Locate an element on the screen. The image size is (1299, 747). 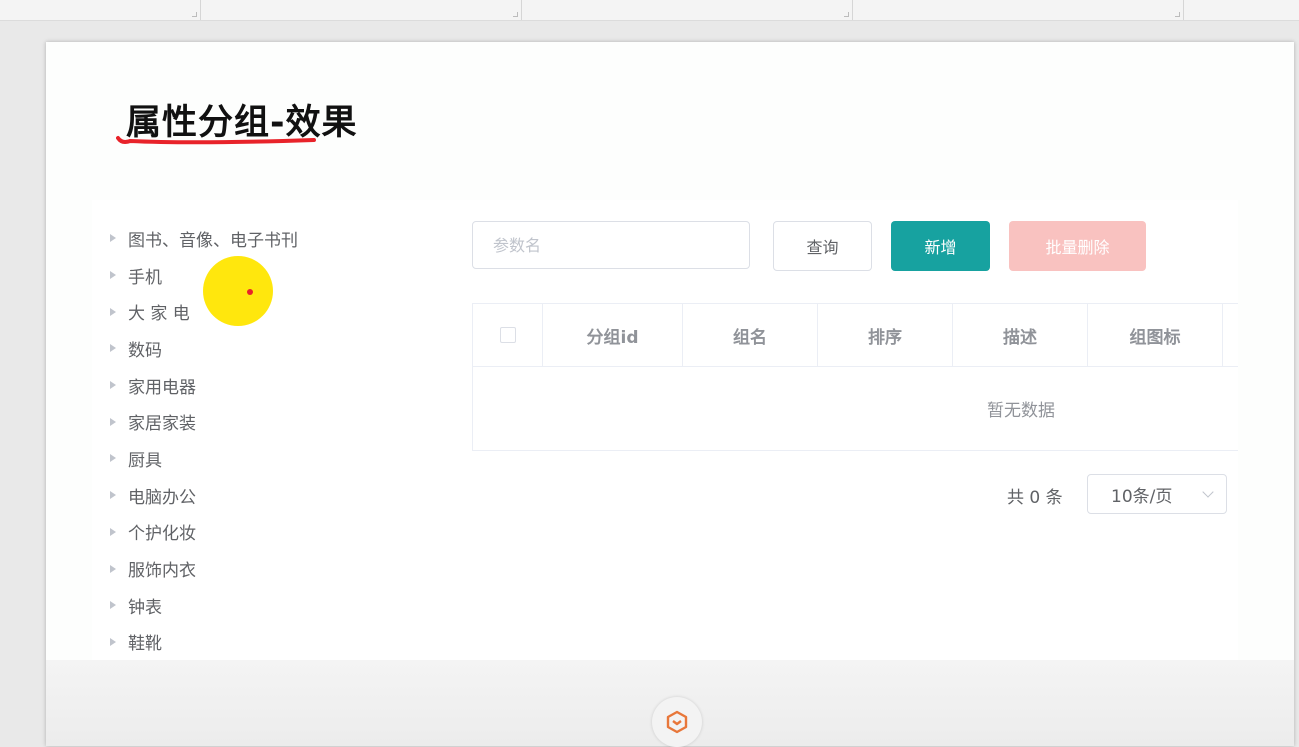
tree-node-label: 图书、音像、电子书刊 is located at coordinates (213, 240).